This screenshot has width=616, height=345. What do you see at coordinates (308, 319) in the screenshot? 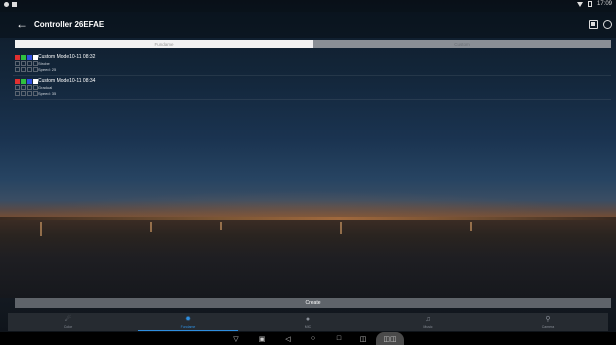
I see `mic-icon: ●` at bounding box center [308, 319].